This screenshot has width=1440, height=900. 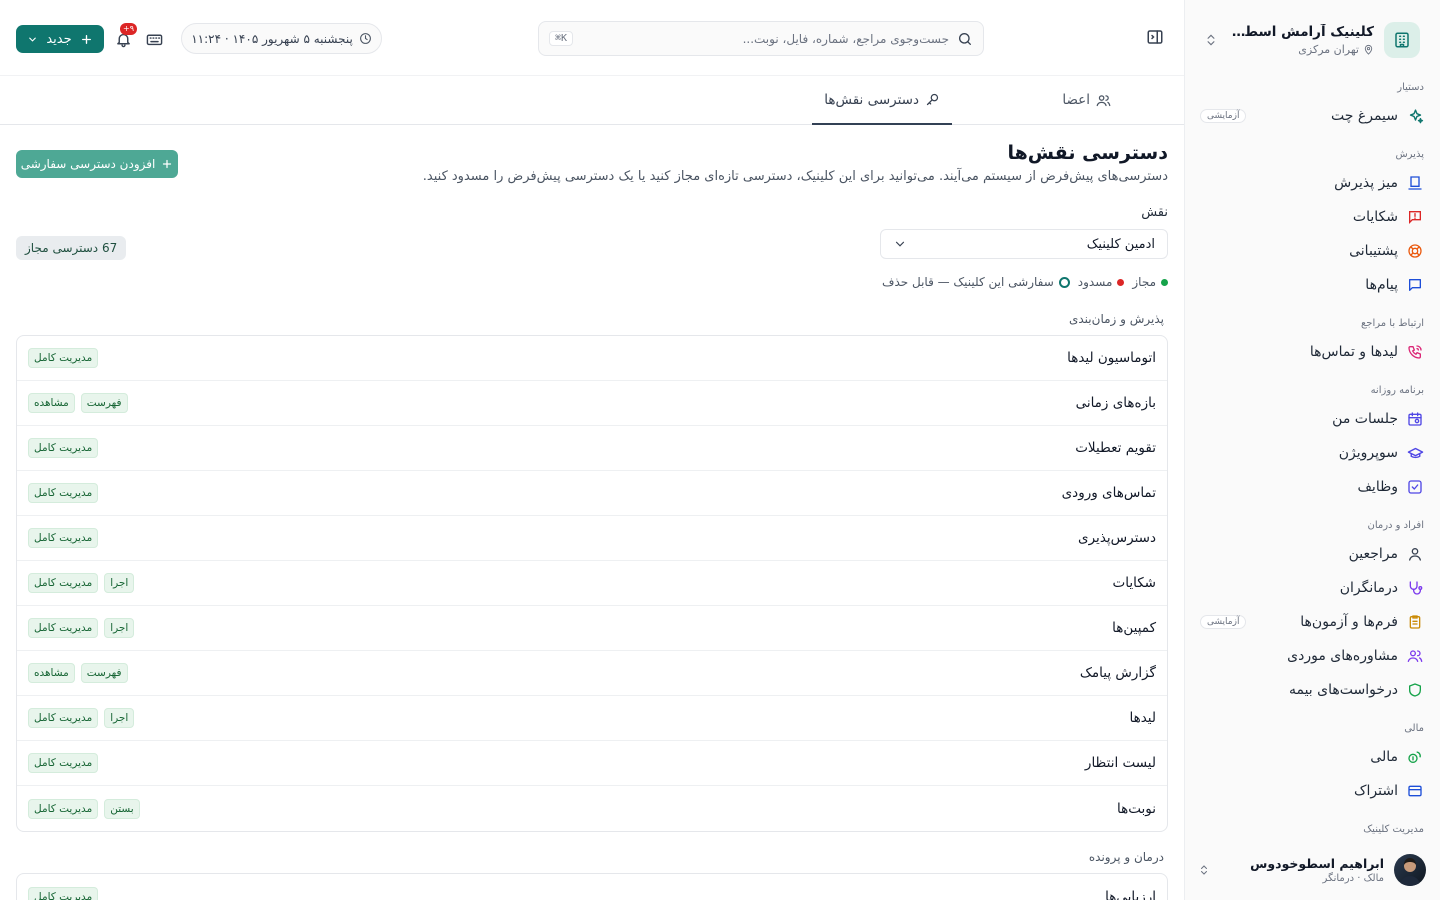 What do you see at coordinates (1312, 791) in the screenshot?
I see `sidebar-item-subscription: اشتراک` at bounding box center [1312, 791].